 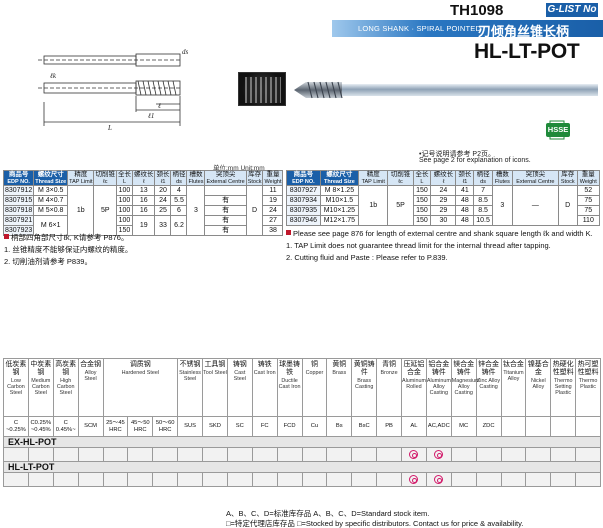 I want to click on double-circle-icon, so click(x=439, y=454).